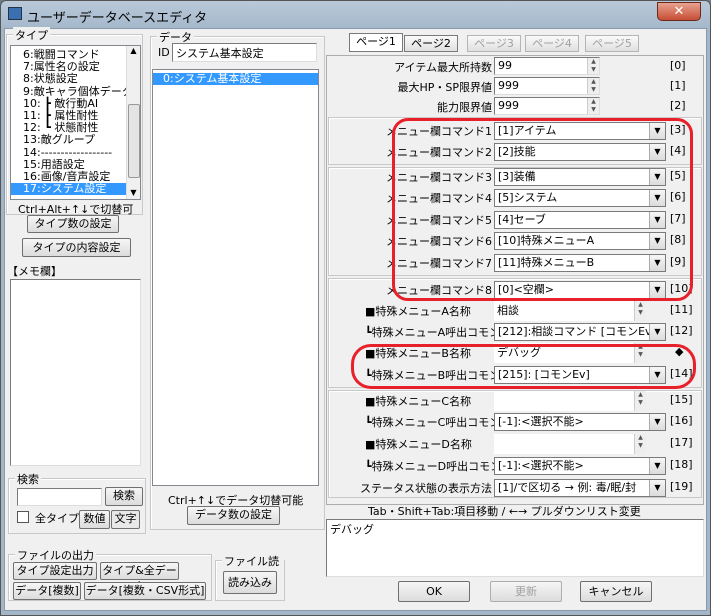  I want to click on type-list-scrollbar: ▲ ▼, so click(133, 122).